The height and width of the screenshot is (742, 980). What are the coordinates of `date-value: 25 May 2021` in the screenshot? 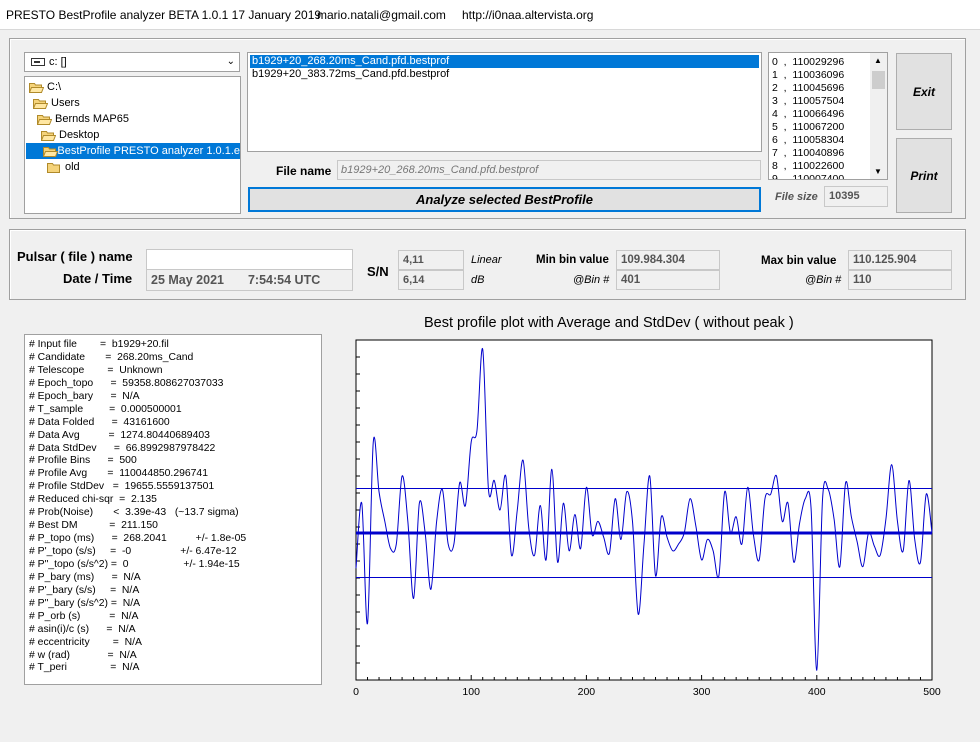 It's located at (187, 280).